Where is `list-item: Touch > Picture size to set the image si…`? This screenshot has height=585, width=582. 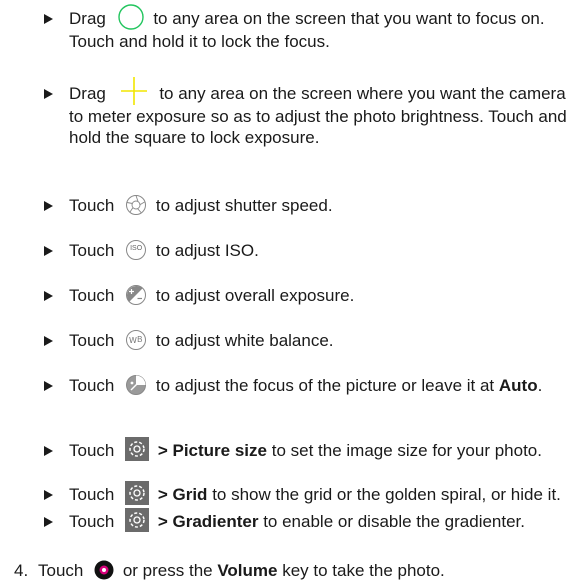
list-item: Touch > Picture size to set the image si… is located at coordinates (306, 448).